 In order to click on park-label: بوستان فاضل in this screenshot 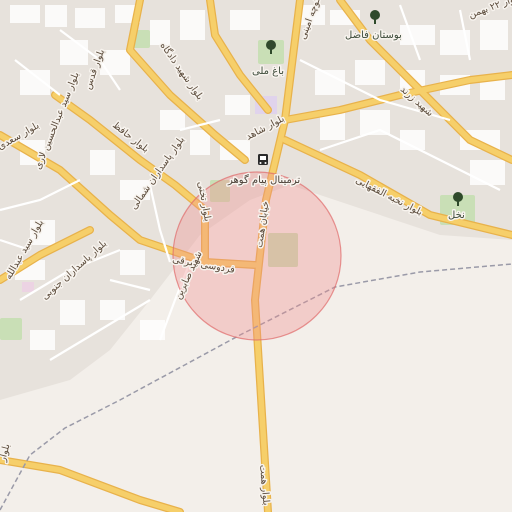, I will do `click(373, 35)`.